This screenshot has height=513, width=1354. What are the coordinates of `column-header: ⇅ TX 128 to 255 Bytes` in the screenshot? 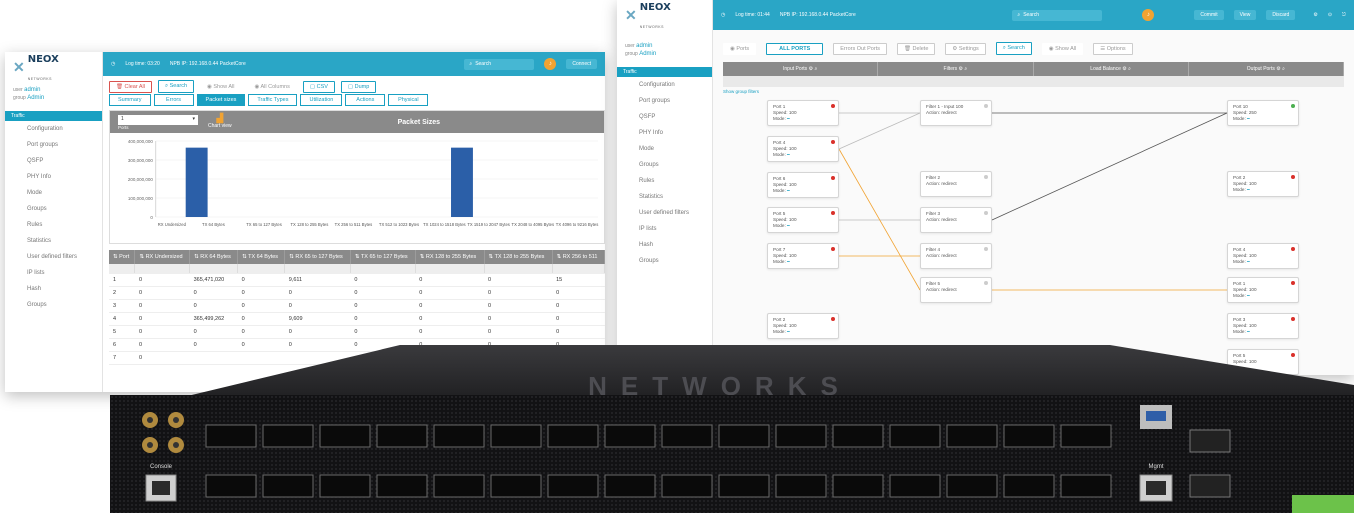 It's located at (518, 257).